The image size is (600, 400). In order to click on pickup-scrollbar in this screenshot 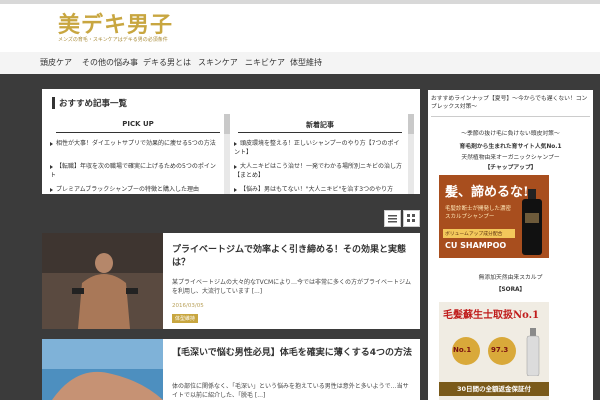, I will do `click(227, 154)`.